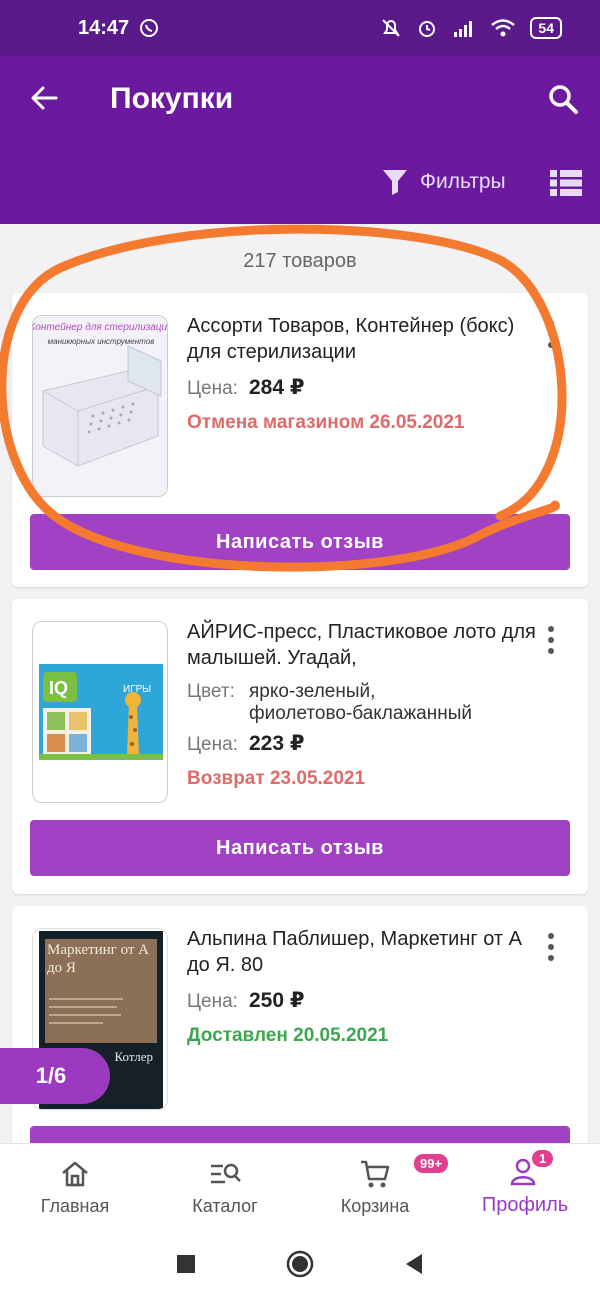 The image size is (600, 1299). What do you see at coordinates (566, 183) in the screenshot?
I see `list-view-icon` at bounding box center [566, 183].